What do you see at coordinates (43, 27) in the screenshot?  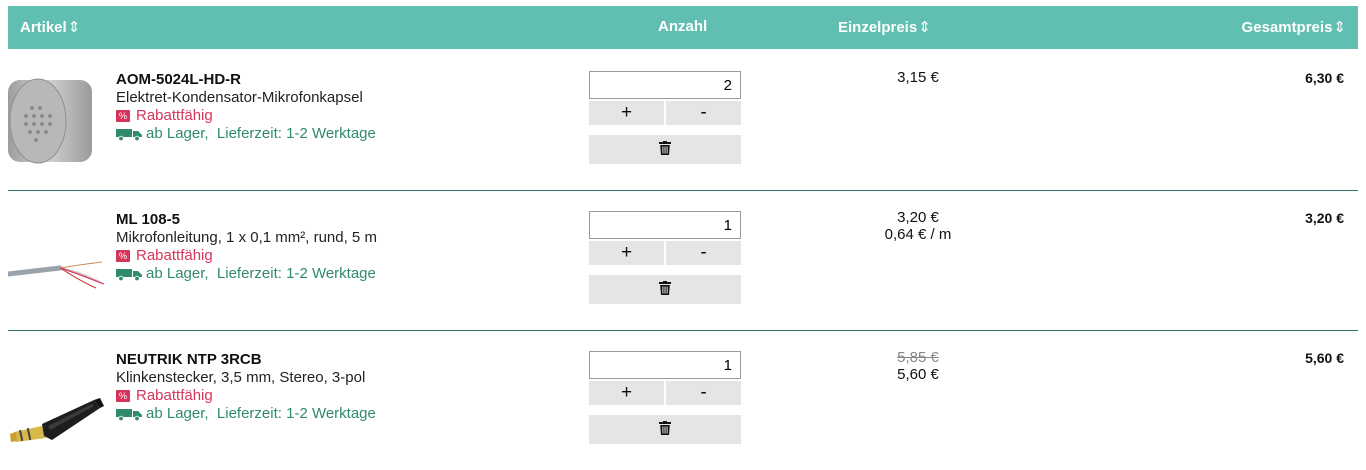 I see `artikel-header-label: Artikel` at bounding box center [43, 27].